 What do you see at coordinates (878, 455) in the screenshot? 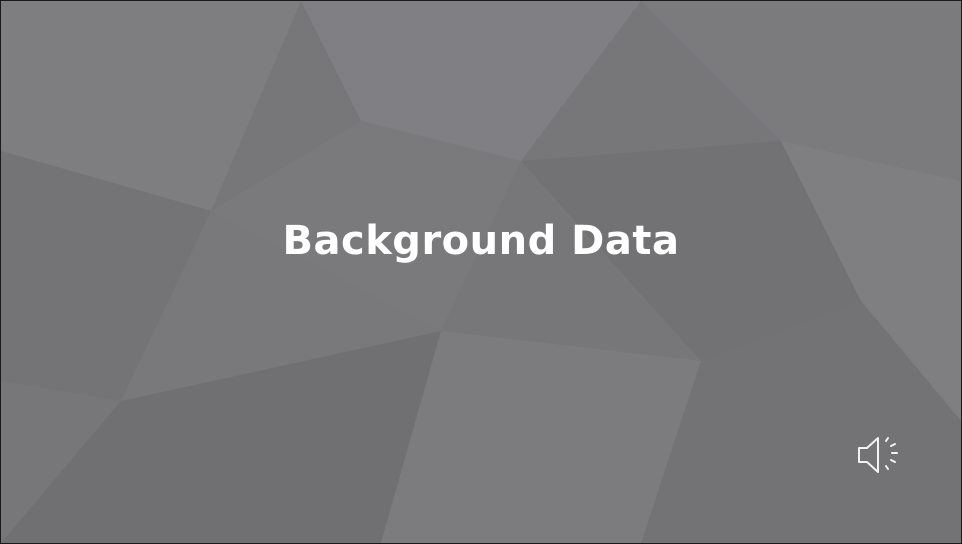
I see `speaker-volume-icon` at bounding box center [878, 455].